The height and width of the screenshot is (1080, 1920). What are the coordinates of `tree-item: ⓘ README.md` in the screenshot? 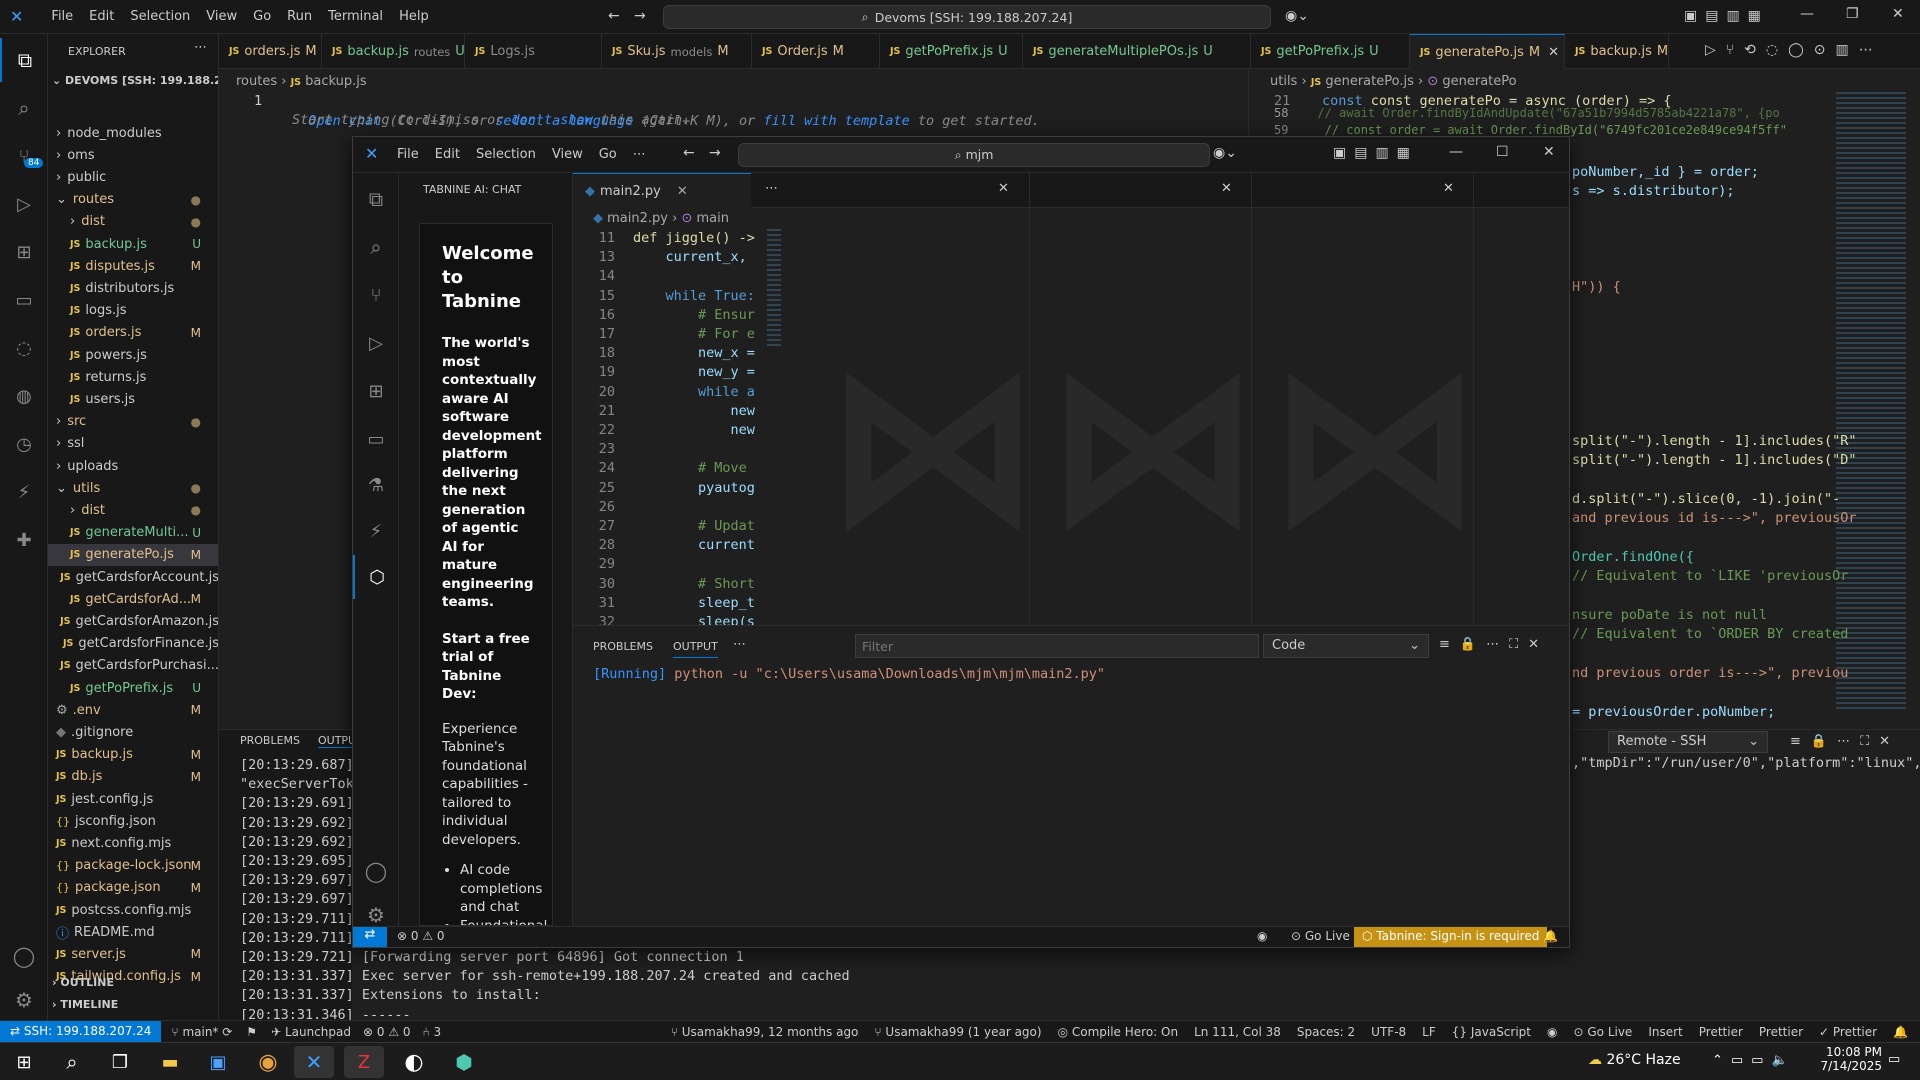 It's located at (133, 932).